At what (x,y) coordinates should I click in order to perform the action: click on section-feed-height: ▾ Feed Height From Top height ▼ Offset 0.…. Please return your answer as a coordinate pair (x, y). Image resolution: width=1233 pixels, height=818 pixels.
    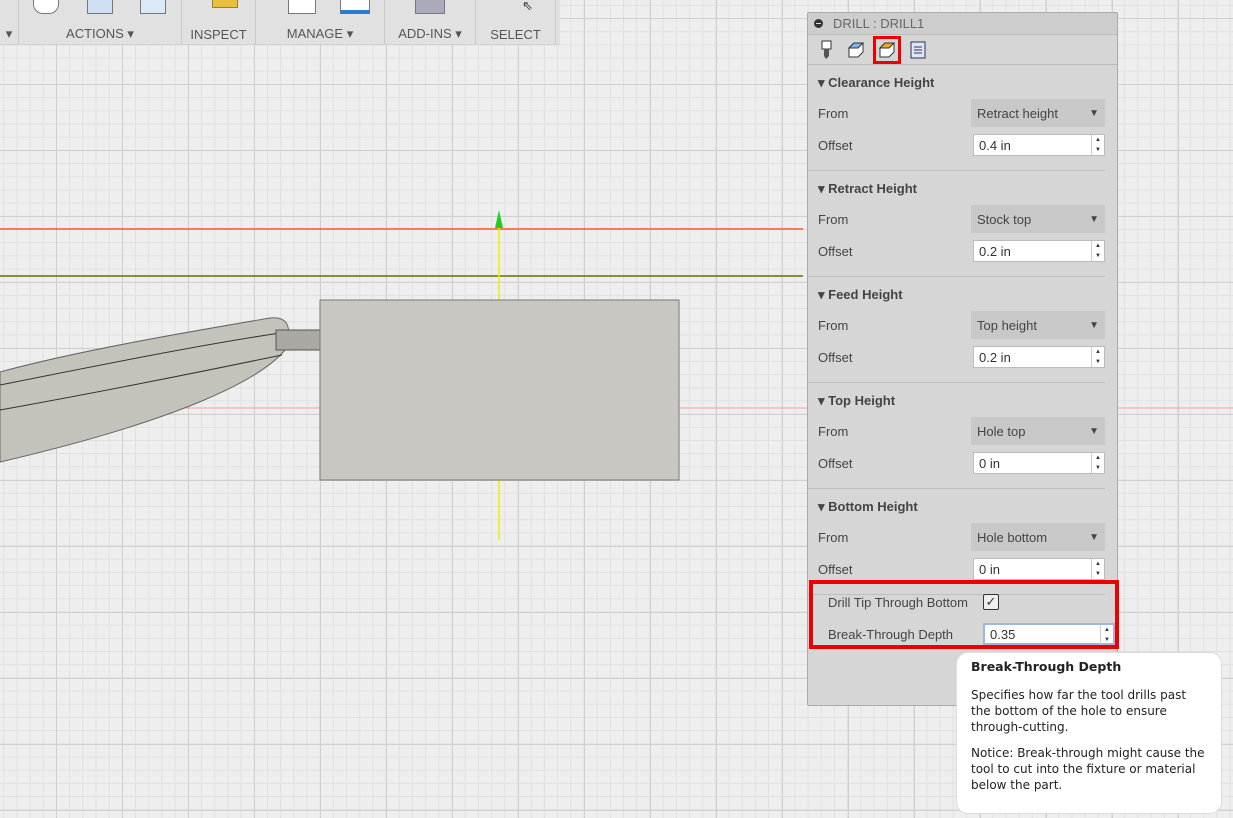
    Looking at the image, I should click on (956, 330).